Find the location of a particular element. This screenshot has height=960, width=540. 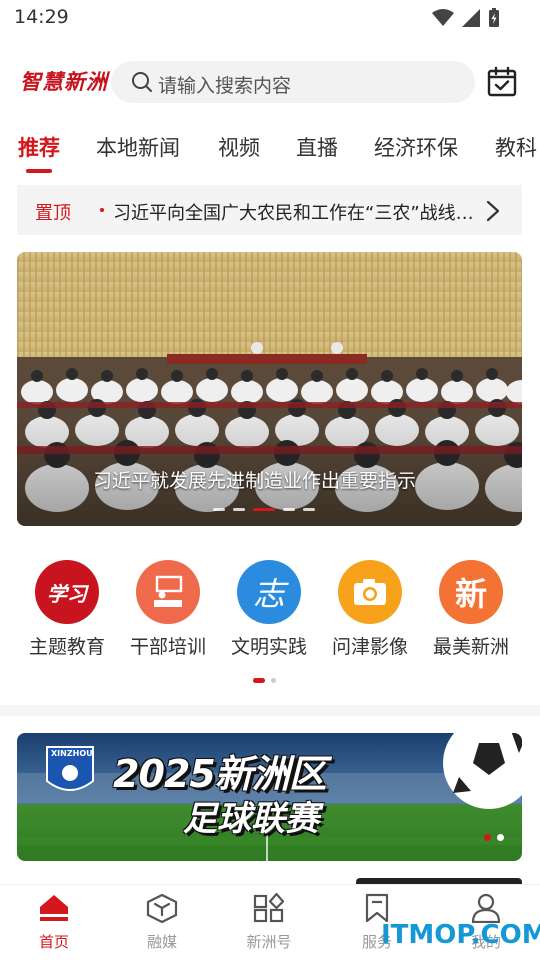

bookmark-icon is located at coordinates (377, 908).